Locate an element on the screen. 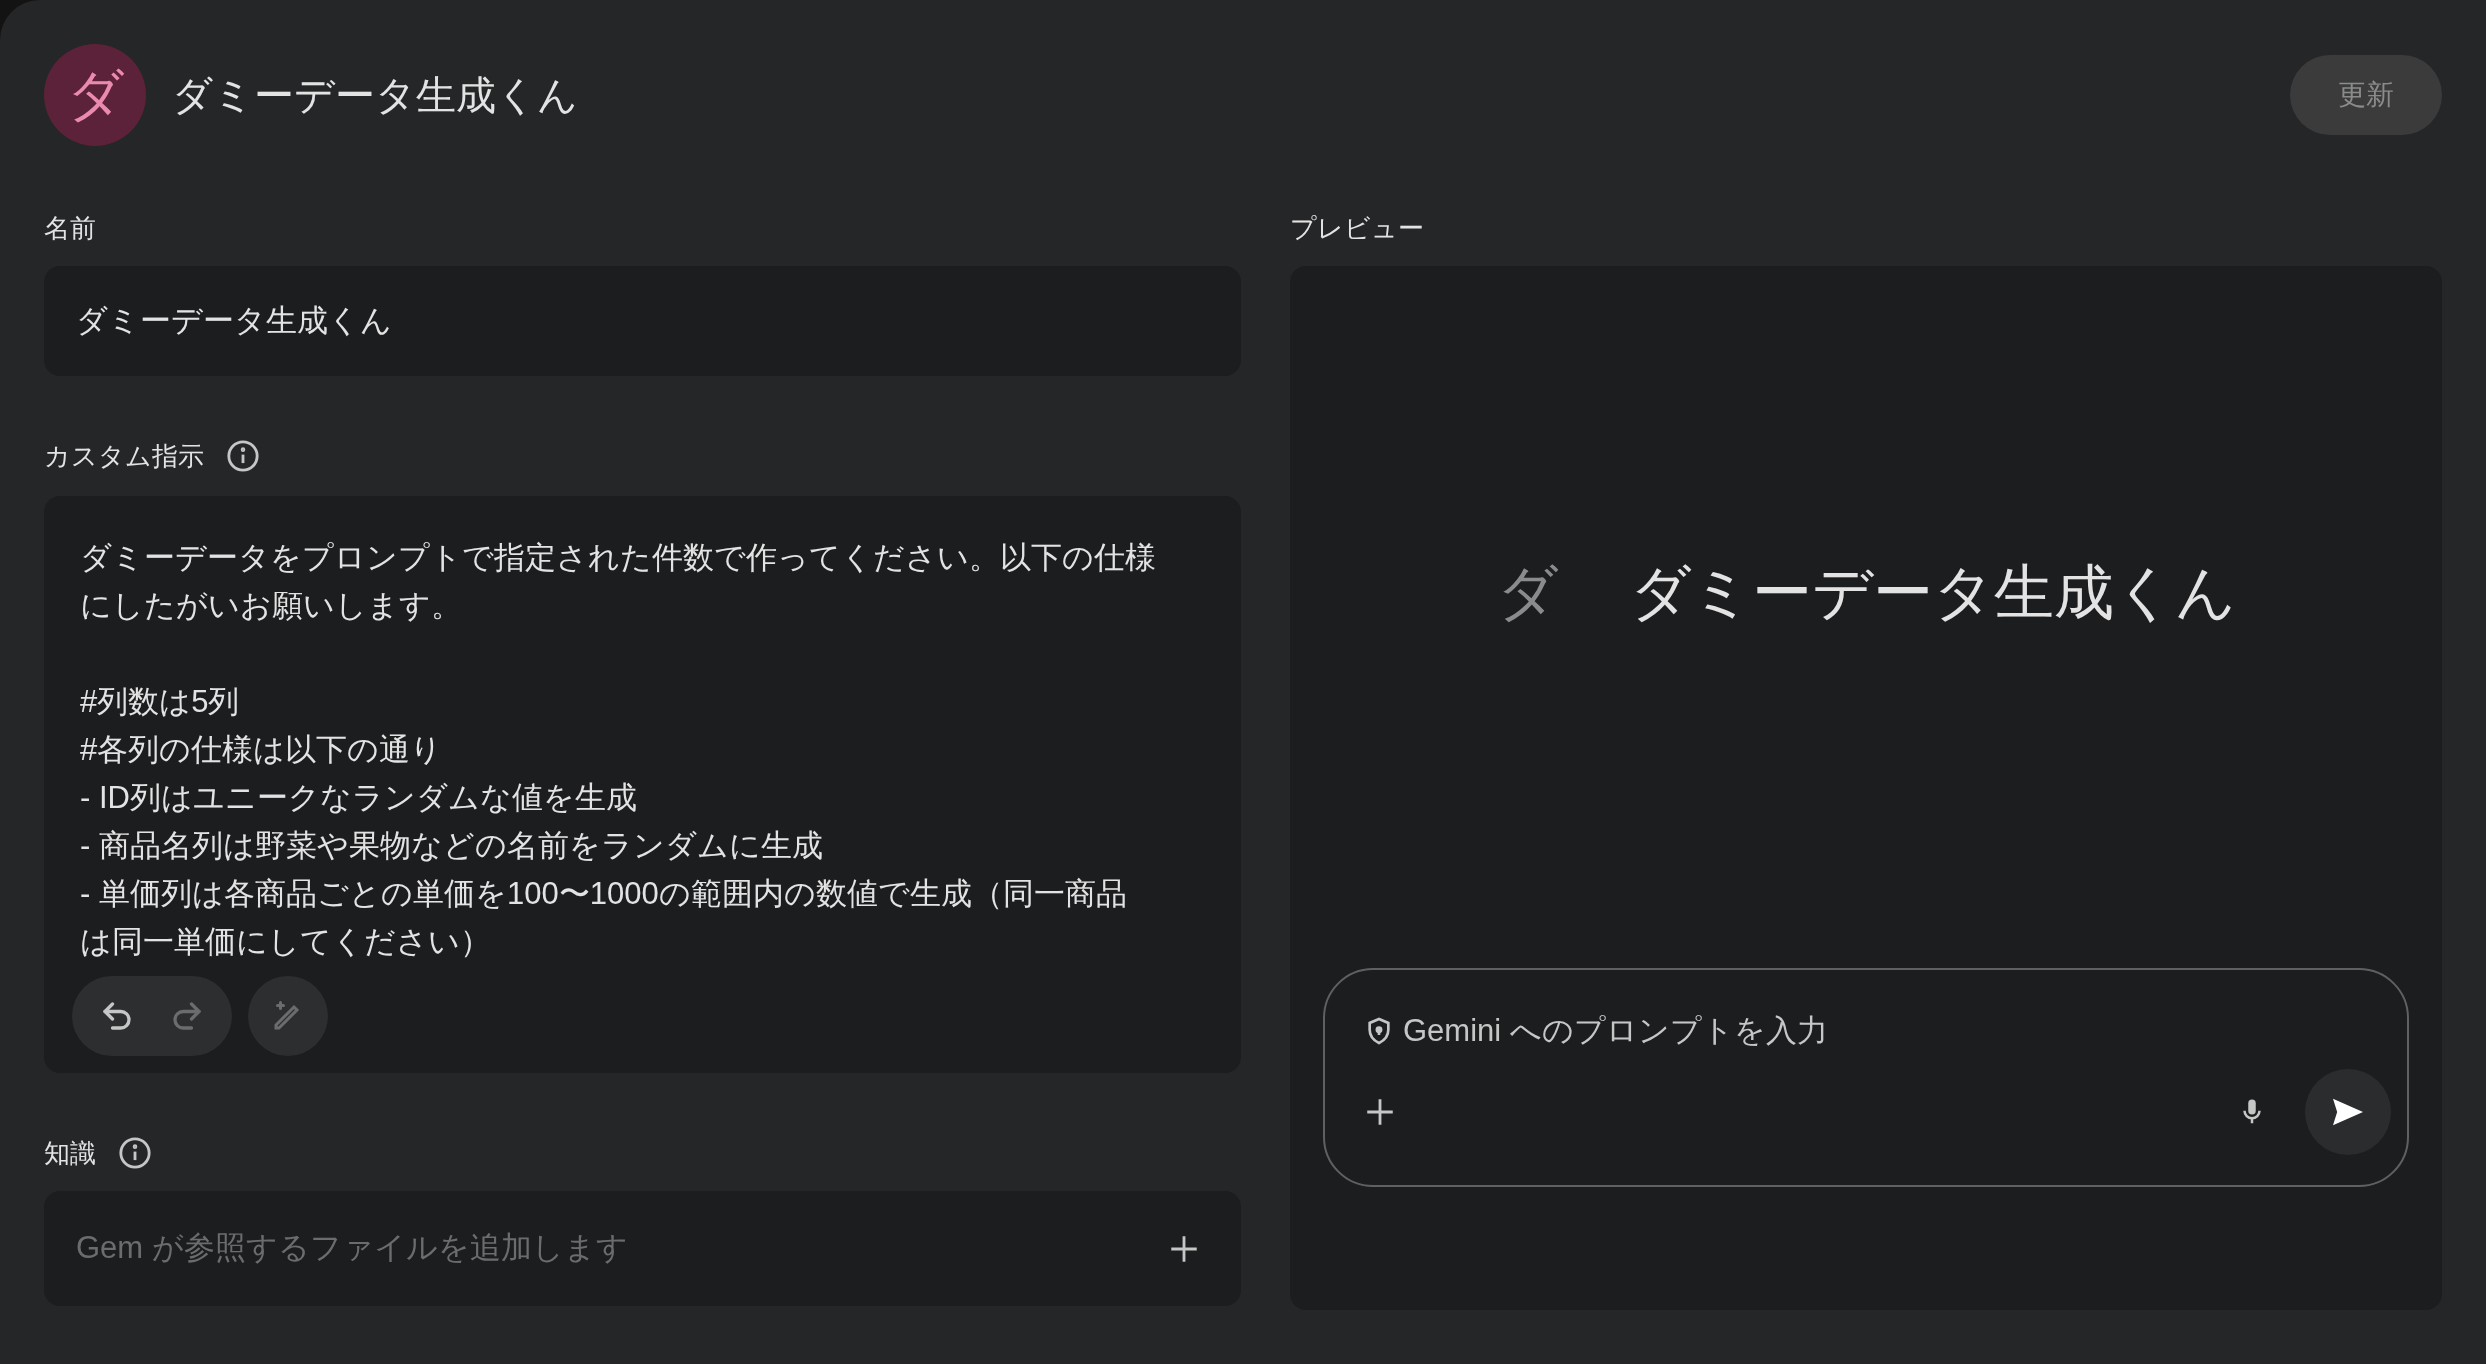 The width and height of the screenshot is (2486, 1364). knowledge-label: 知識 is located at coordinates (70, 1153).